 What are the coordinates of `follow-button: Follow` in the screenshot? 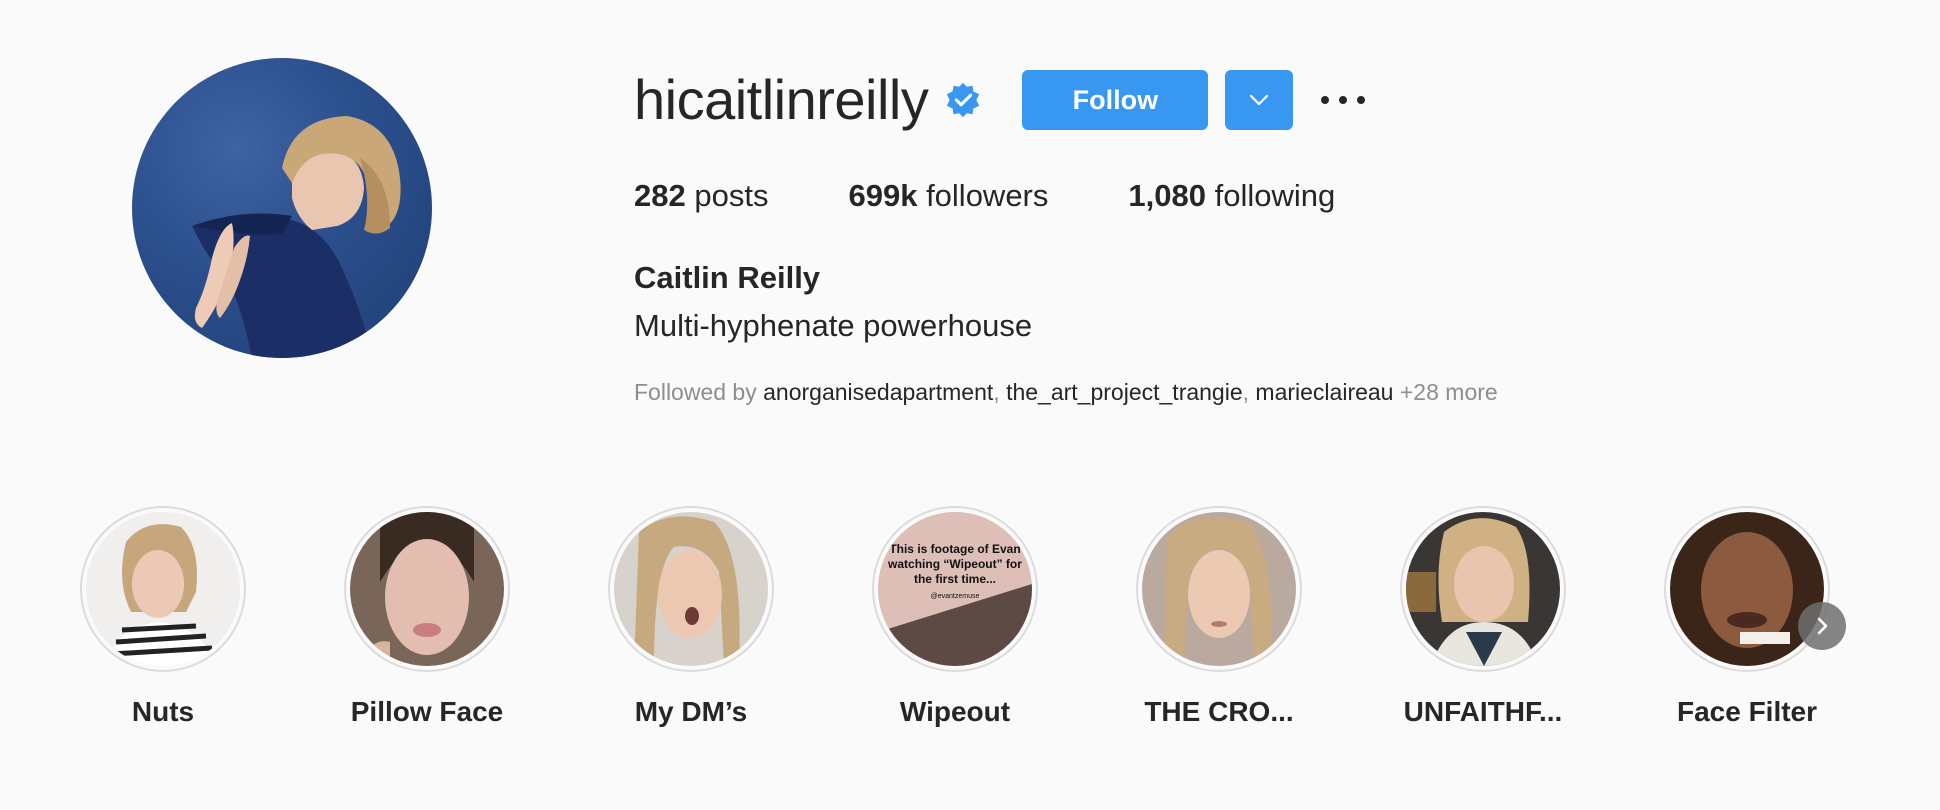 It's located at (1115, 100).